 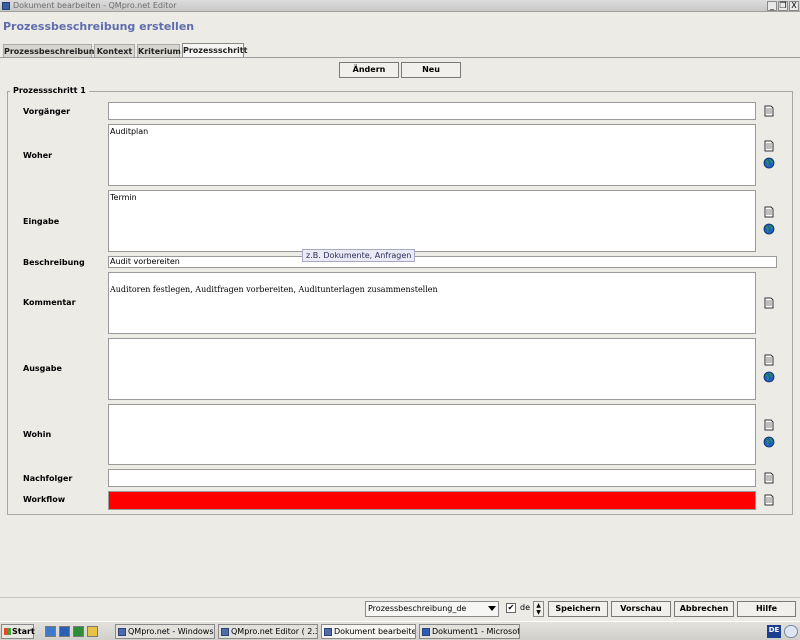 I want to click on vorgaenger-label: Vorgänger, so click(x=47, y=111).